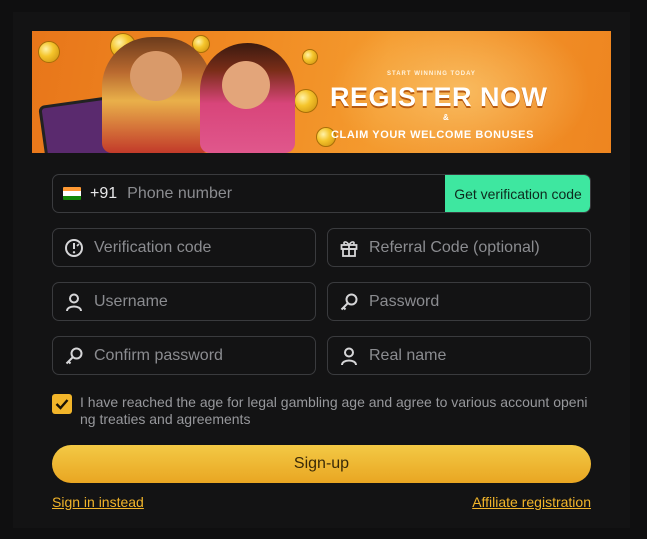  I want to click on signup-button: Sign-up, so click(321, 464).